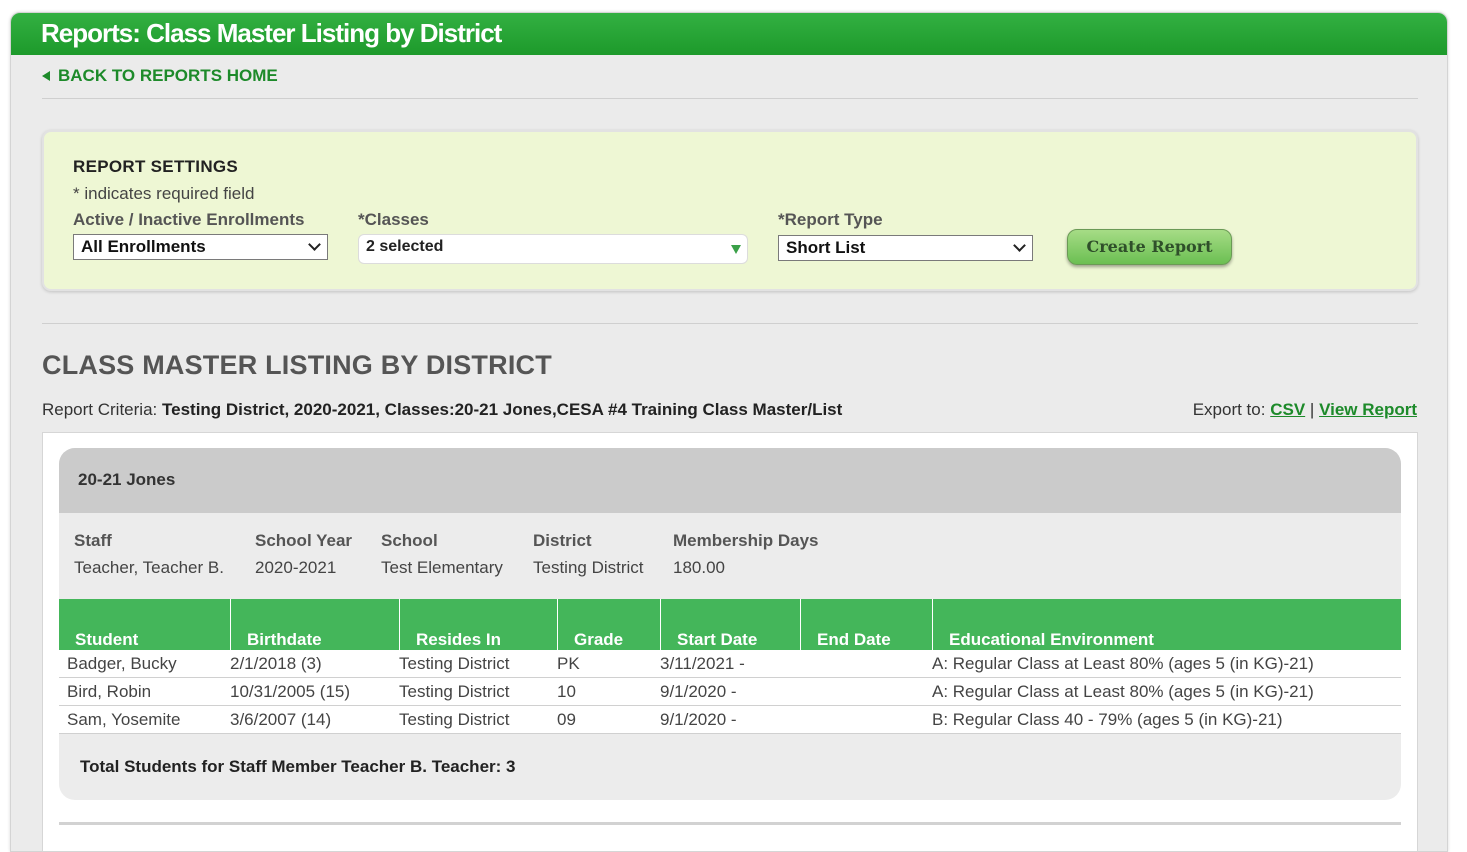  I want to click on cell-start-date: 3/11/2021 -, so click(702, 663).